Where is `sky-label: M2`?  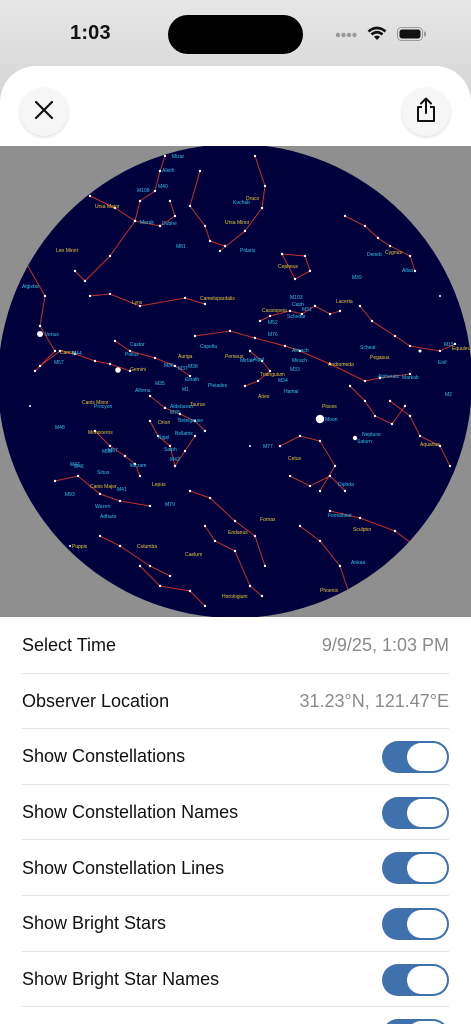
sky-label: M2 is located at coordinates (448, 395).